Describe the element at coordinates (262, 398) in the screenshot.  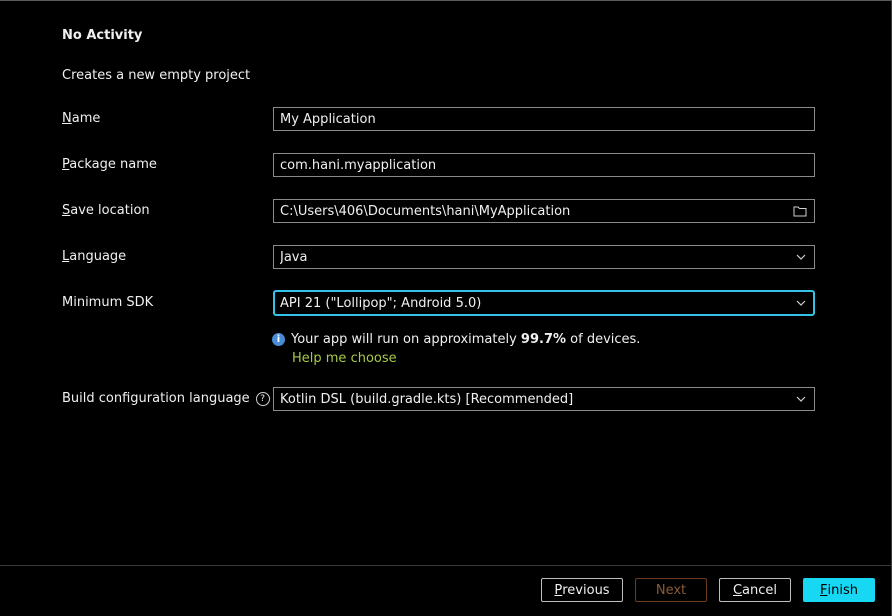
I see `question-icon: ?` at that location.